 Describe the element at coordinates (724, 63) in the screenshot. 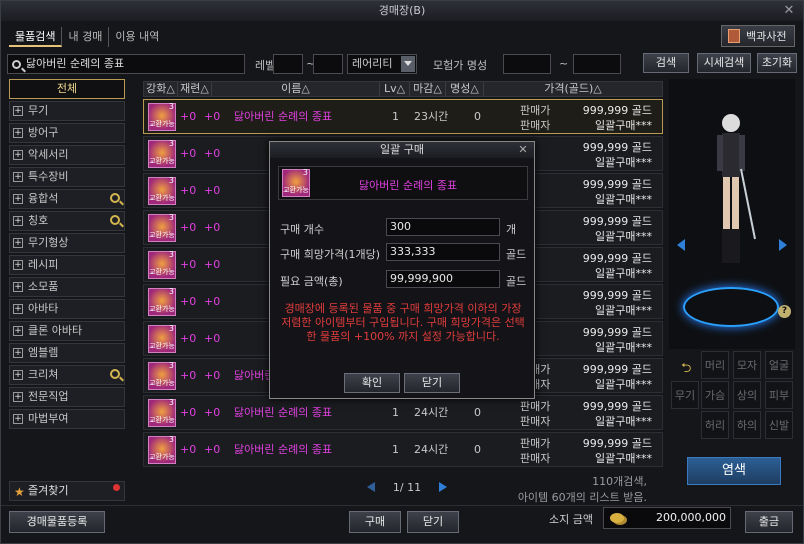

I see `market-price-button: 시세검색` at that location.